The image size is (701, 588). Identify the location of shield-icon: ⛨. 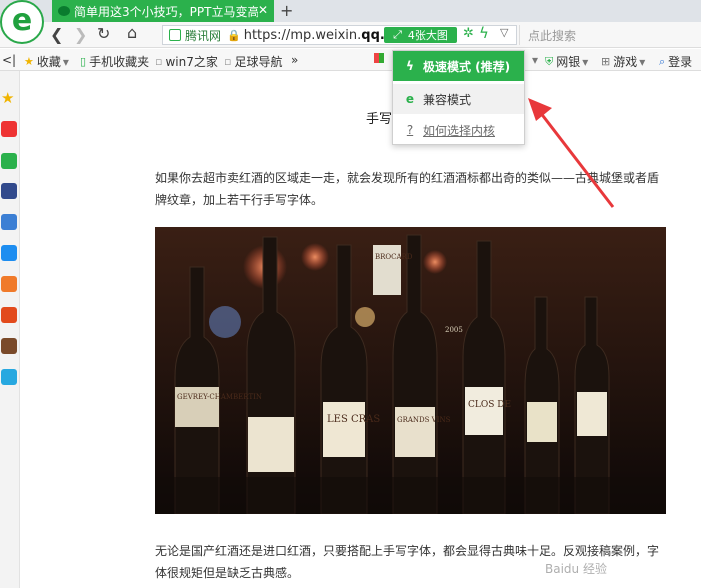
(549, 61).